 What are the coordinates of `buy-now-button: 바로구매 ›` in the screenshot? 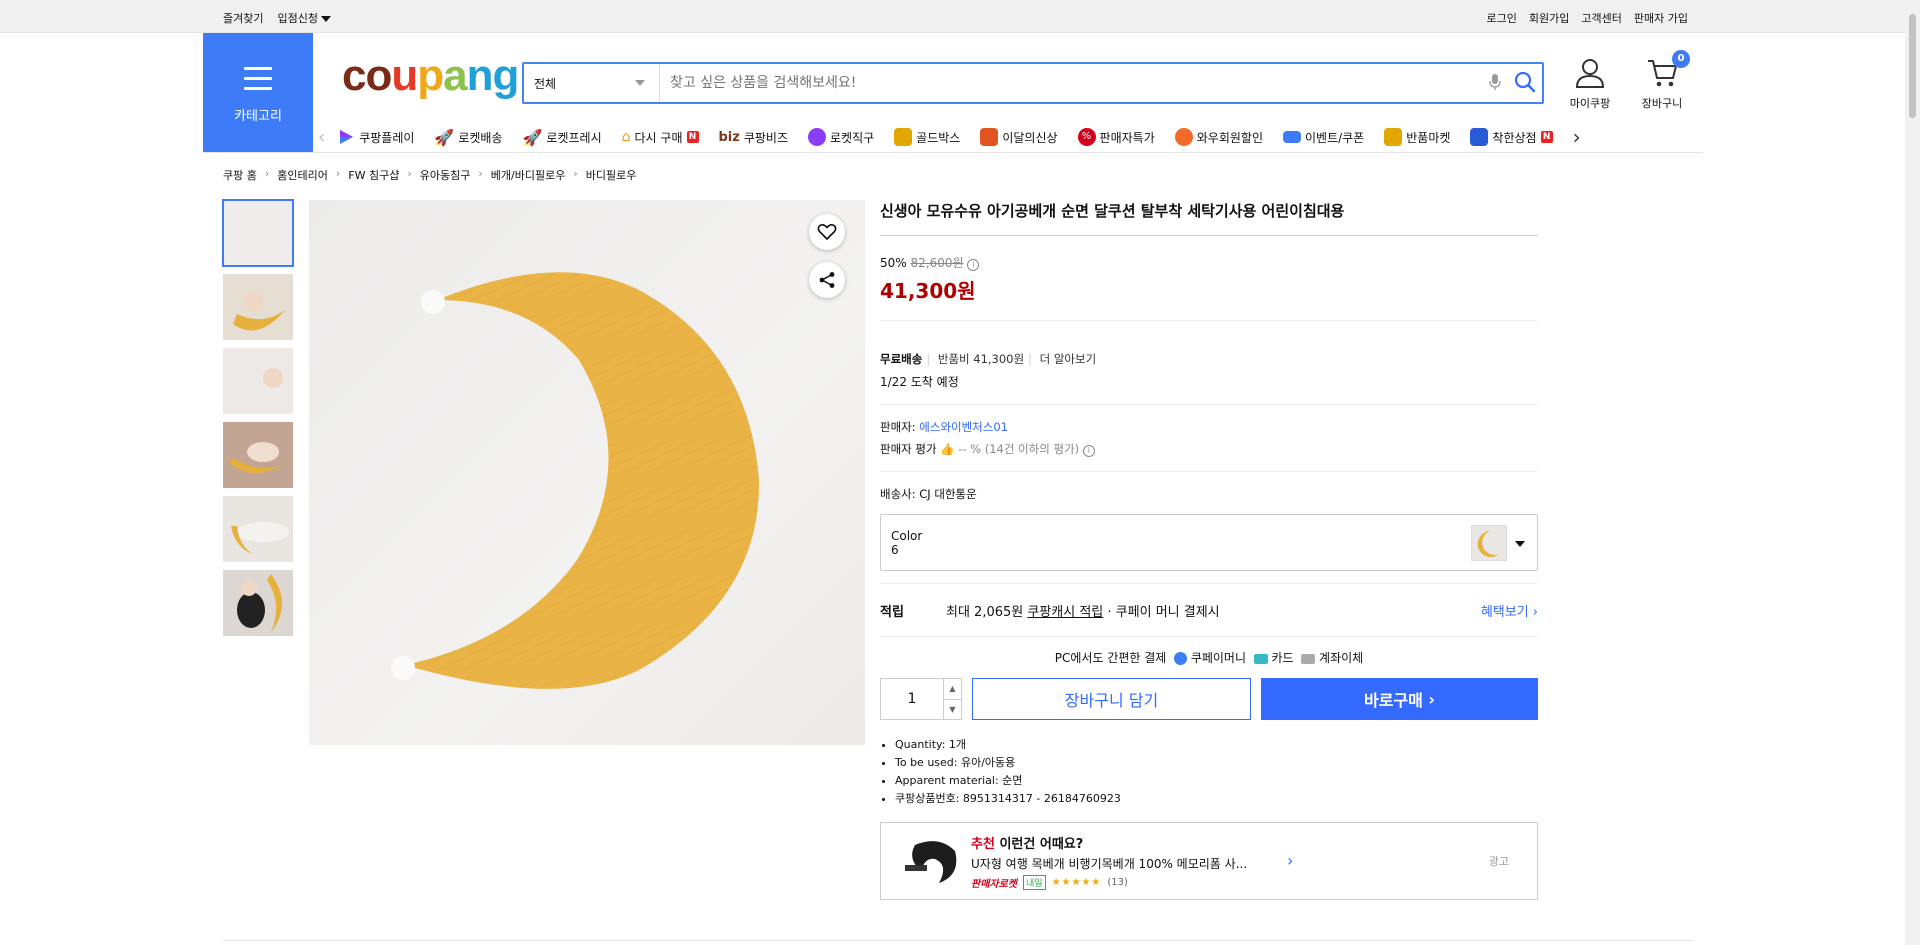 It's located at (1399, 699).